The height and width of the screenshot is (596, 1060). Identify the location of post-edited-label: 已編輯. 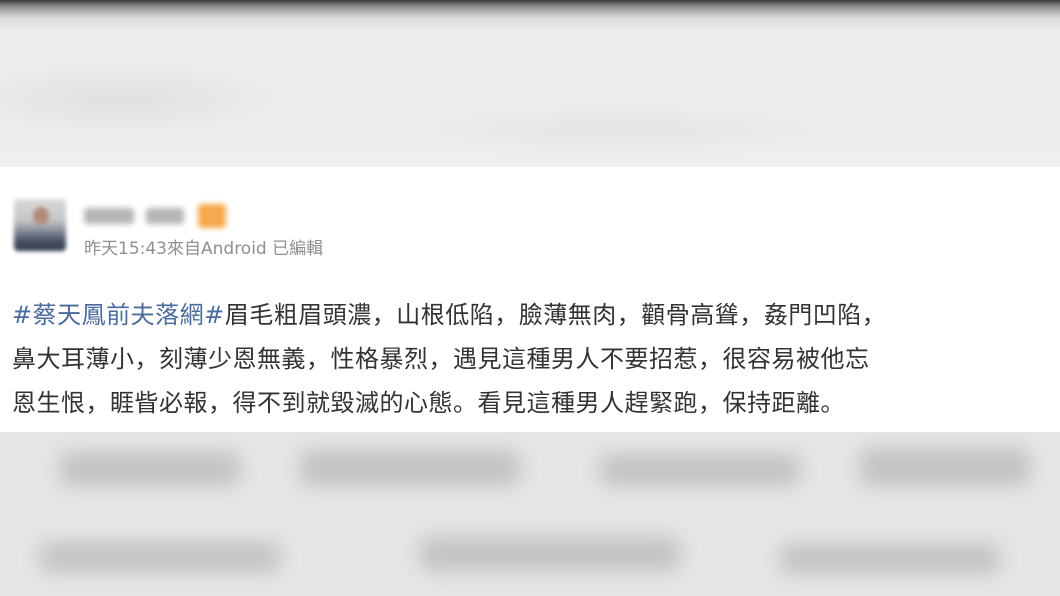
(297, 249).